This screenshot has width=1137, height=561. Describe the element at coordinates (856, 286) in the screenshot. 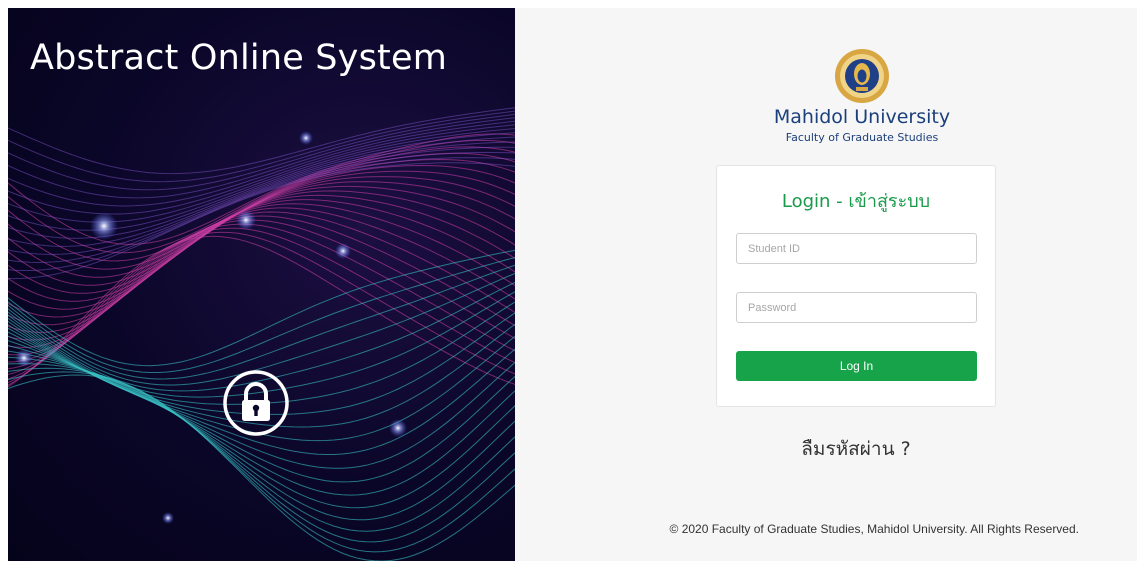

I see `login-form: Login - เข้าสู่ระบบ Log In` at that location.